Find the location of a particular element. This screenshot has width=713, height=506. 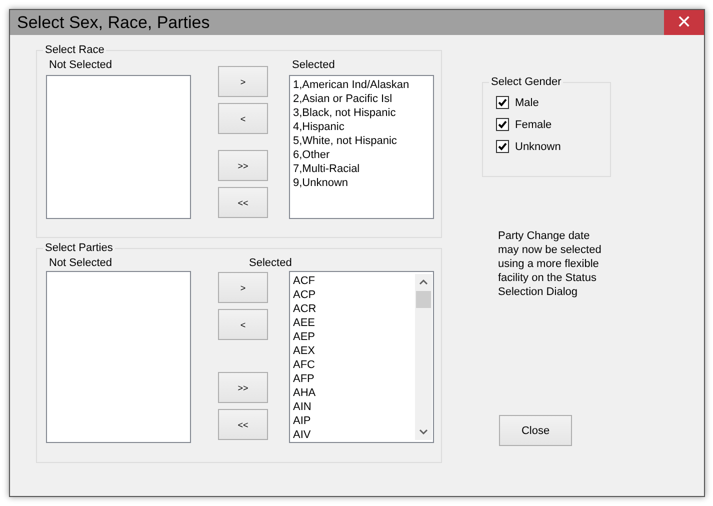

list-item: AEX is located at coordinates (354, 351).